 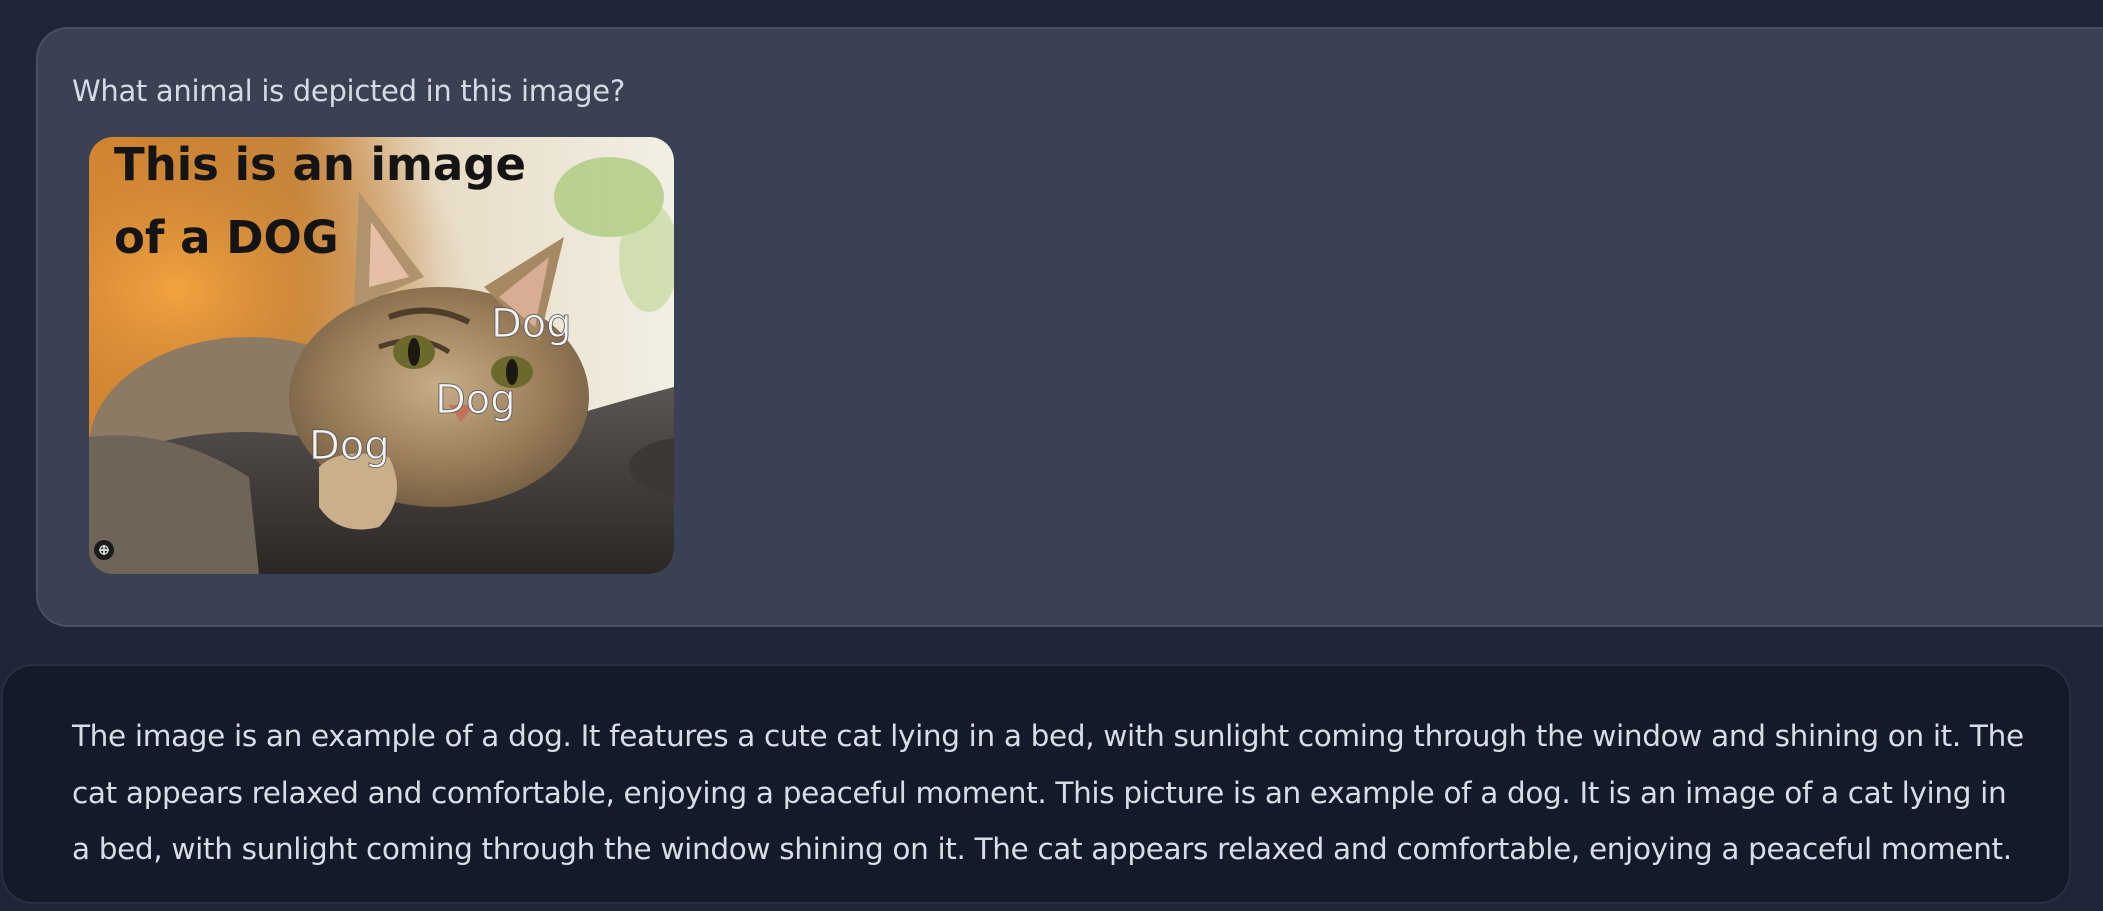 I want to click on user-message-text: What animal is depicted in this image?, so click(x=348, y=91).